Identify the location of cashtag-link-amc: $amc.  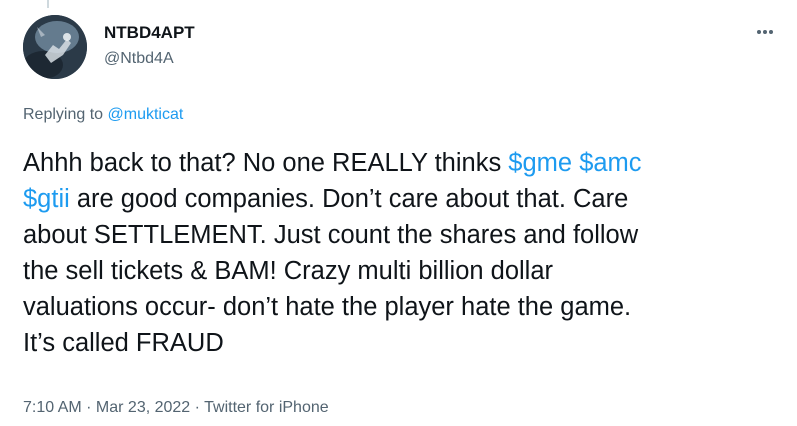
(610, 163).